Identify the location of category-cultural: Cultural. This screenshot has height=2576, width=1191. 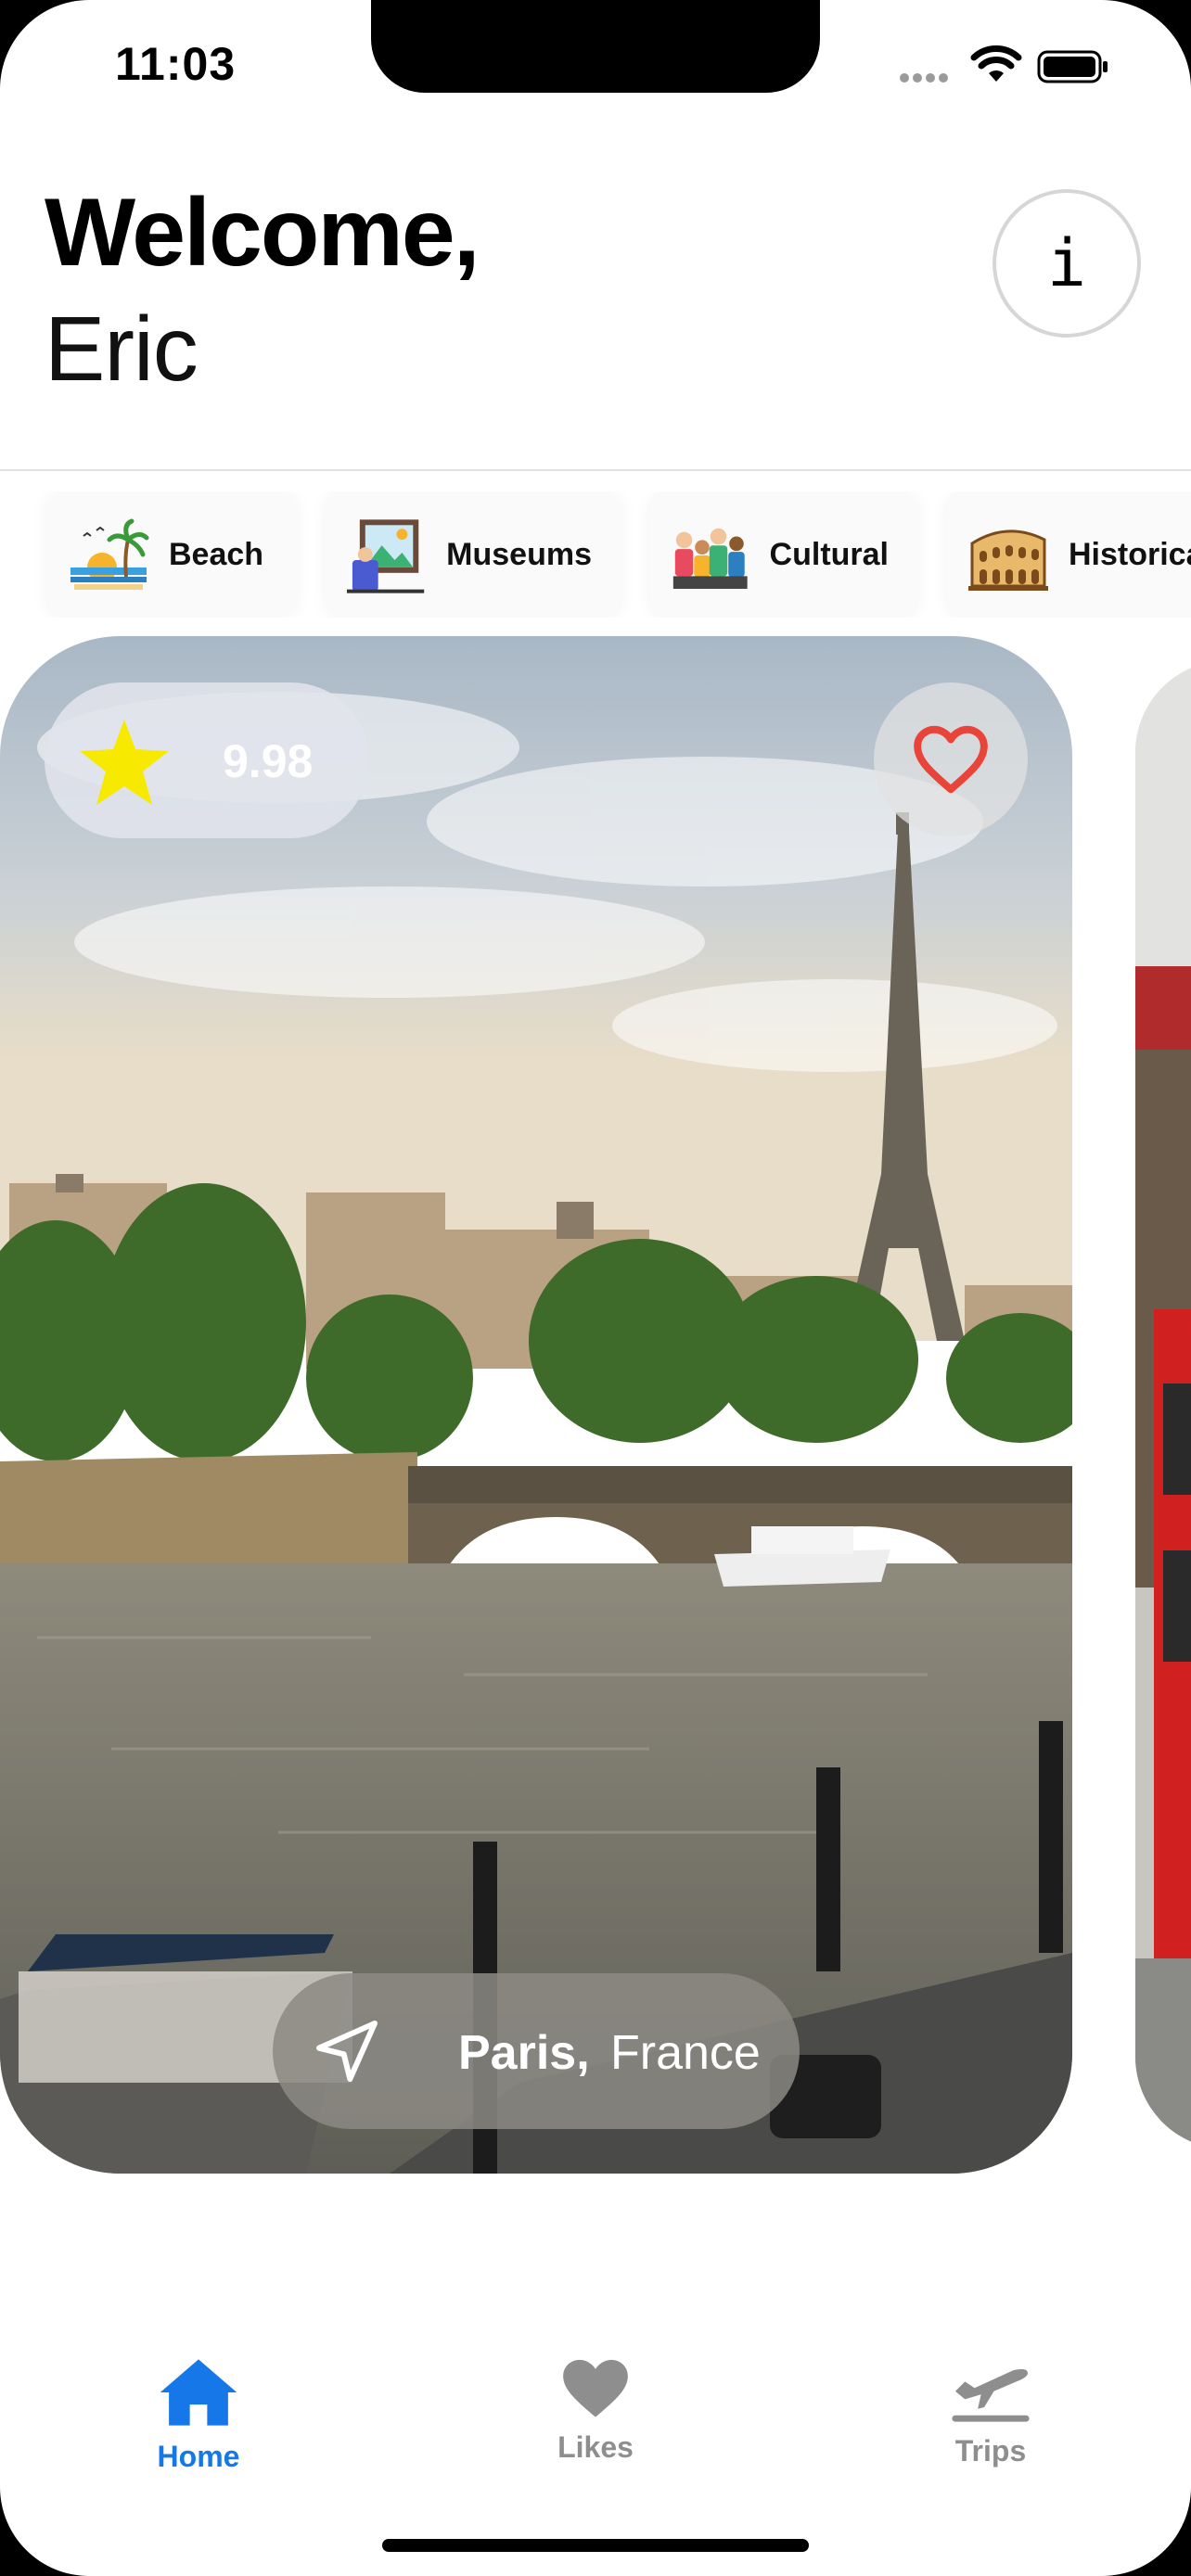
(783, 555).